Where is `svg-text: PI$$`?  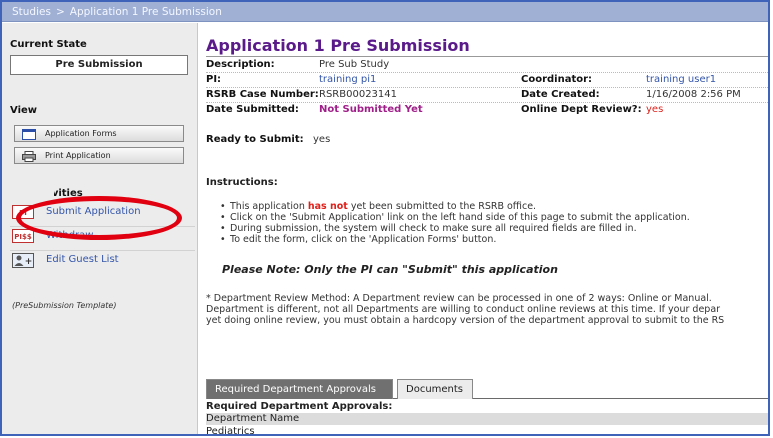
svg-text: PI$$ is located at coordinates (23, 237).